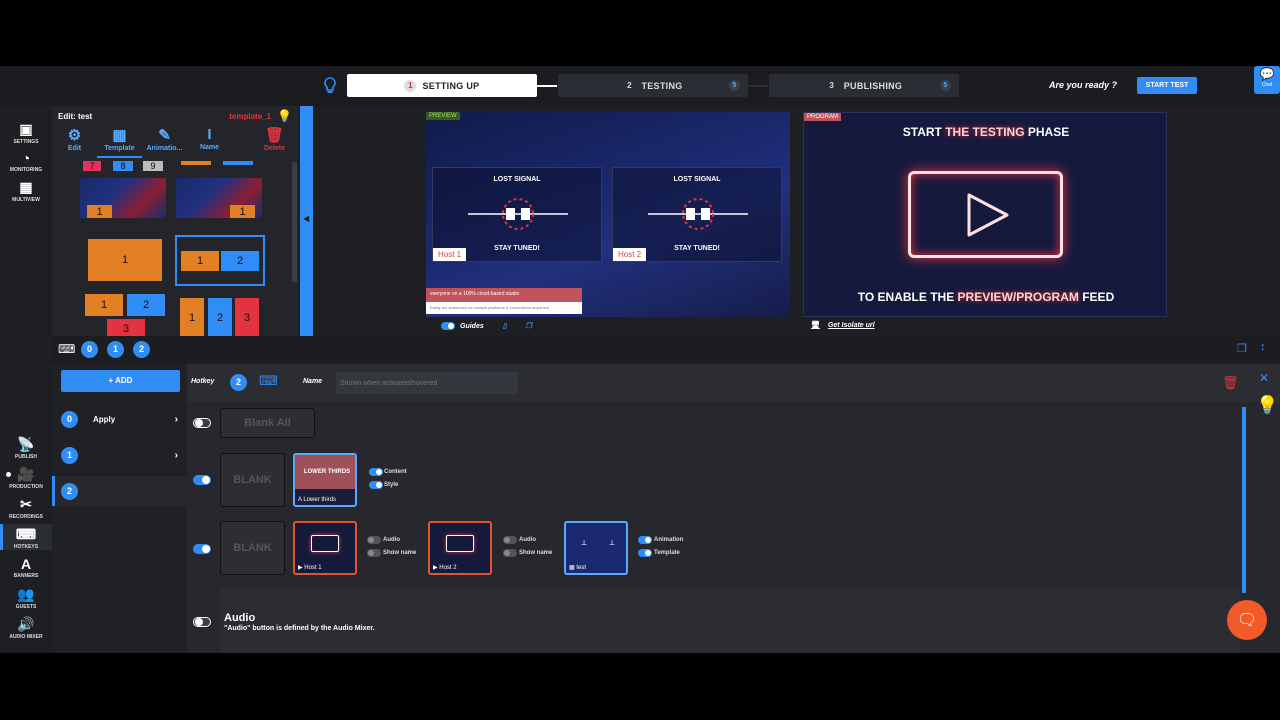 The image size is (1280, 720). I want to click on lower-thirds-card: LOWER THIRDS A Lower thirds, so click(325, 480).